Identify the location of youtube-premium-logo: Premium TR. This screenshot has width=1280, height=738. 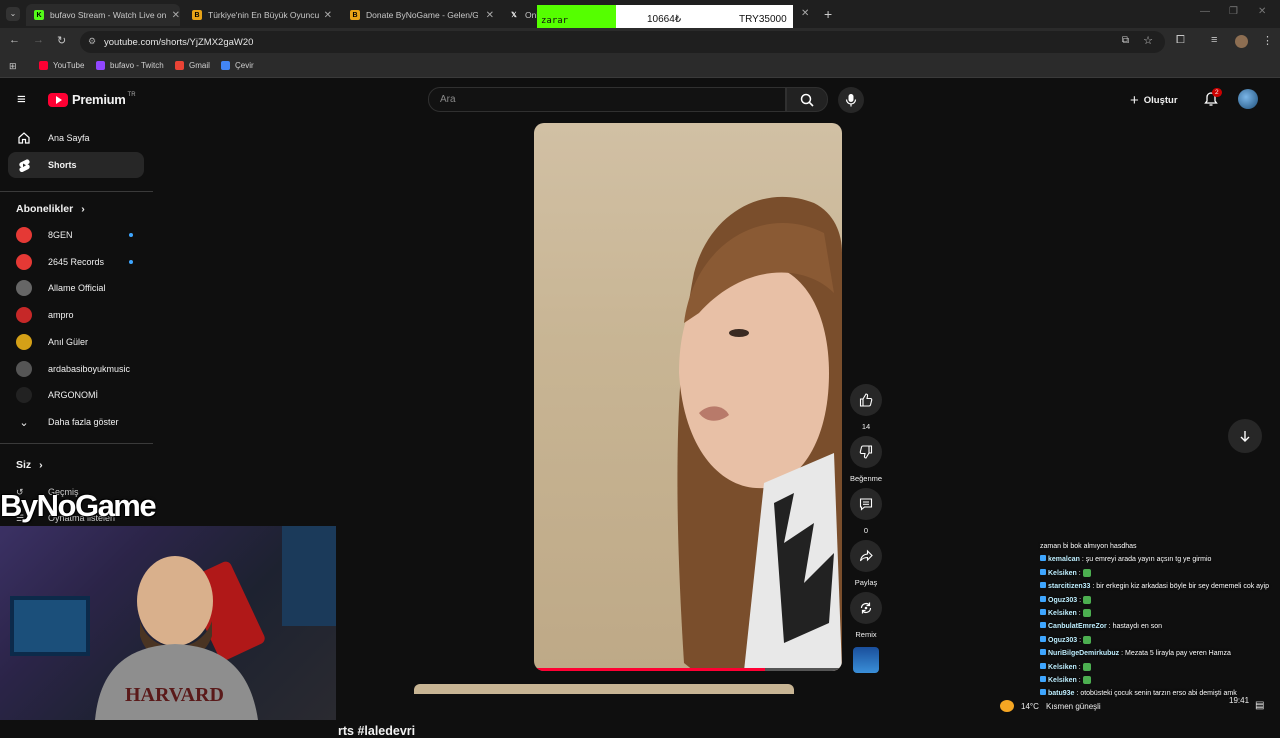
(92, 99).